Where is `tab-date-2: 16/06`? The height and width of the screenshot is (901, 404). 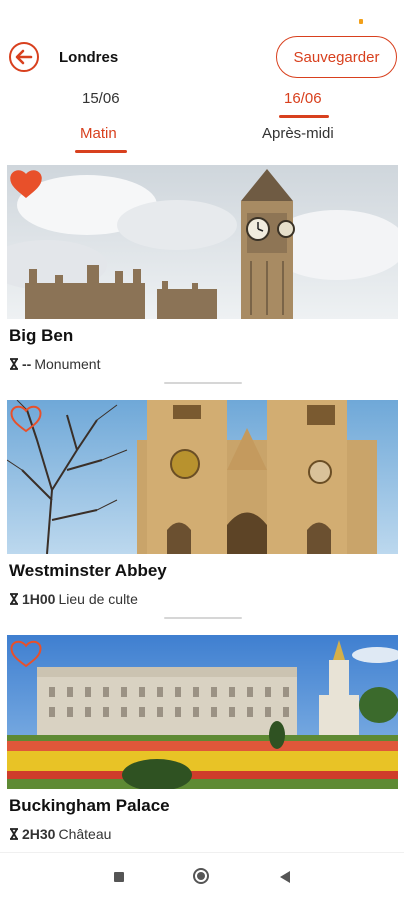
tab-date-2: 16/06 is located at coordinates (303, 98).